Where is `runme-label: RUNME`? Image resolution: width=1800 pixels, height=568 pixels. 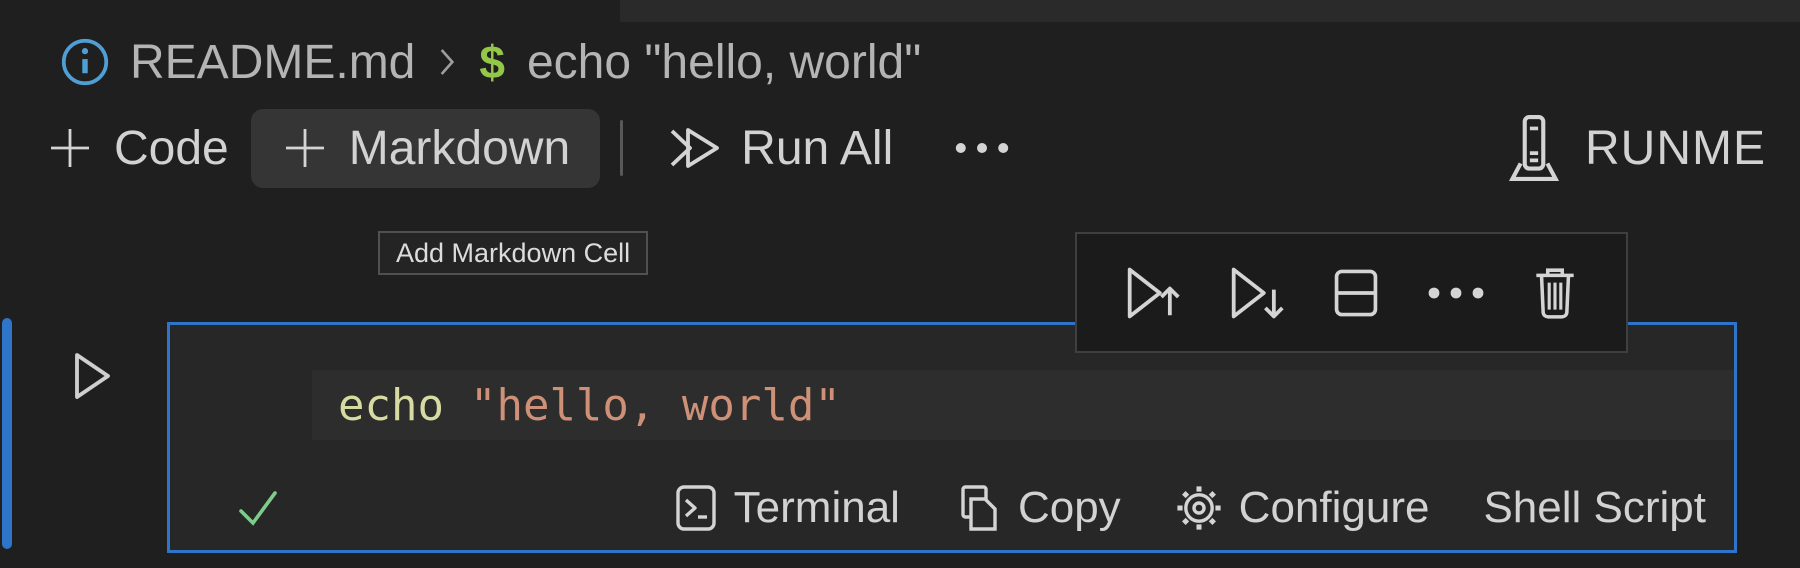 runme-label: RUNME is located at coordinates (1675, 148).